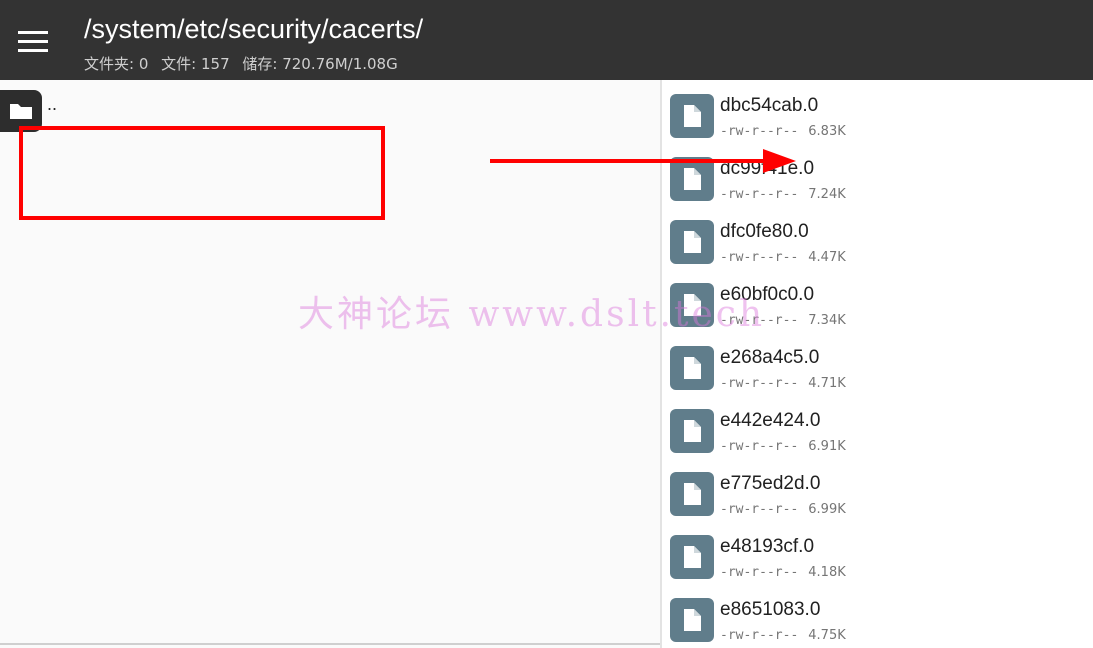 The image size is (1093, 648). Describe the element at coordinates (827, 383) in the screenshot. I see `file-size: 4.71K` at that location.